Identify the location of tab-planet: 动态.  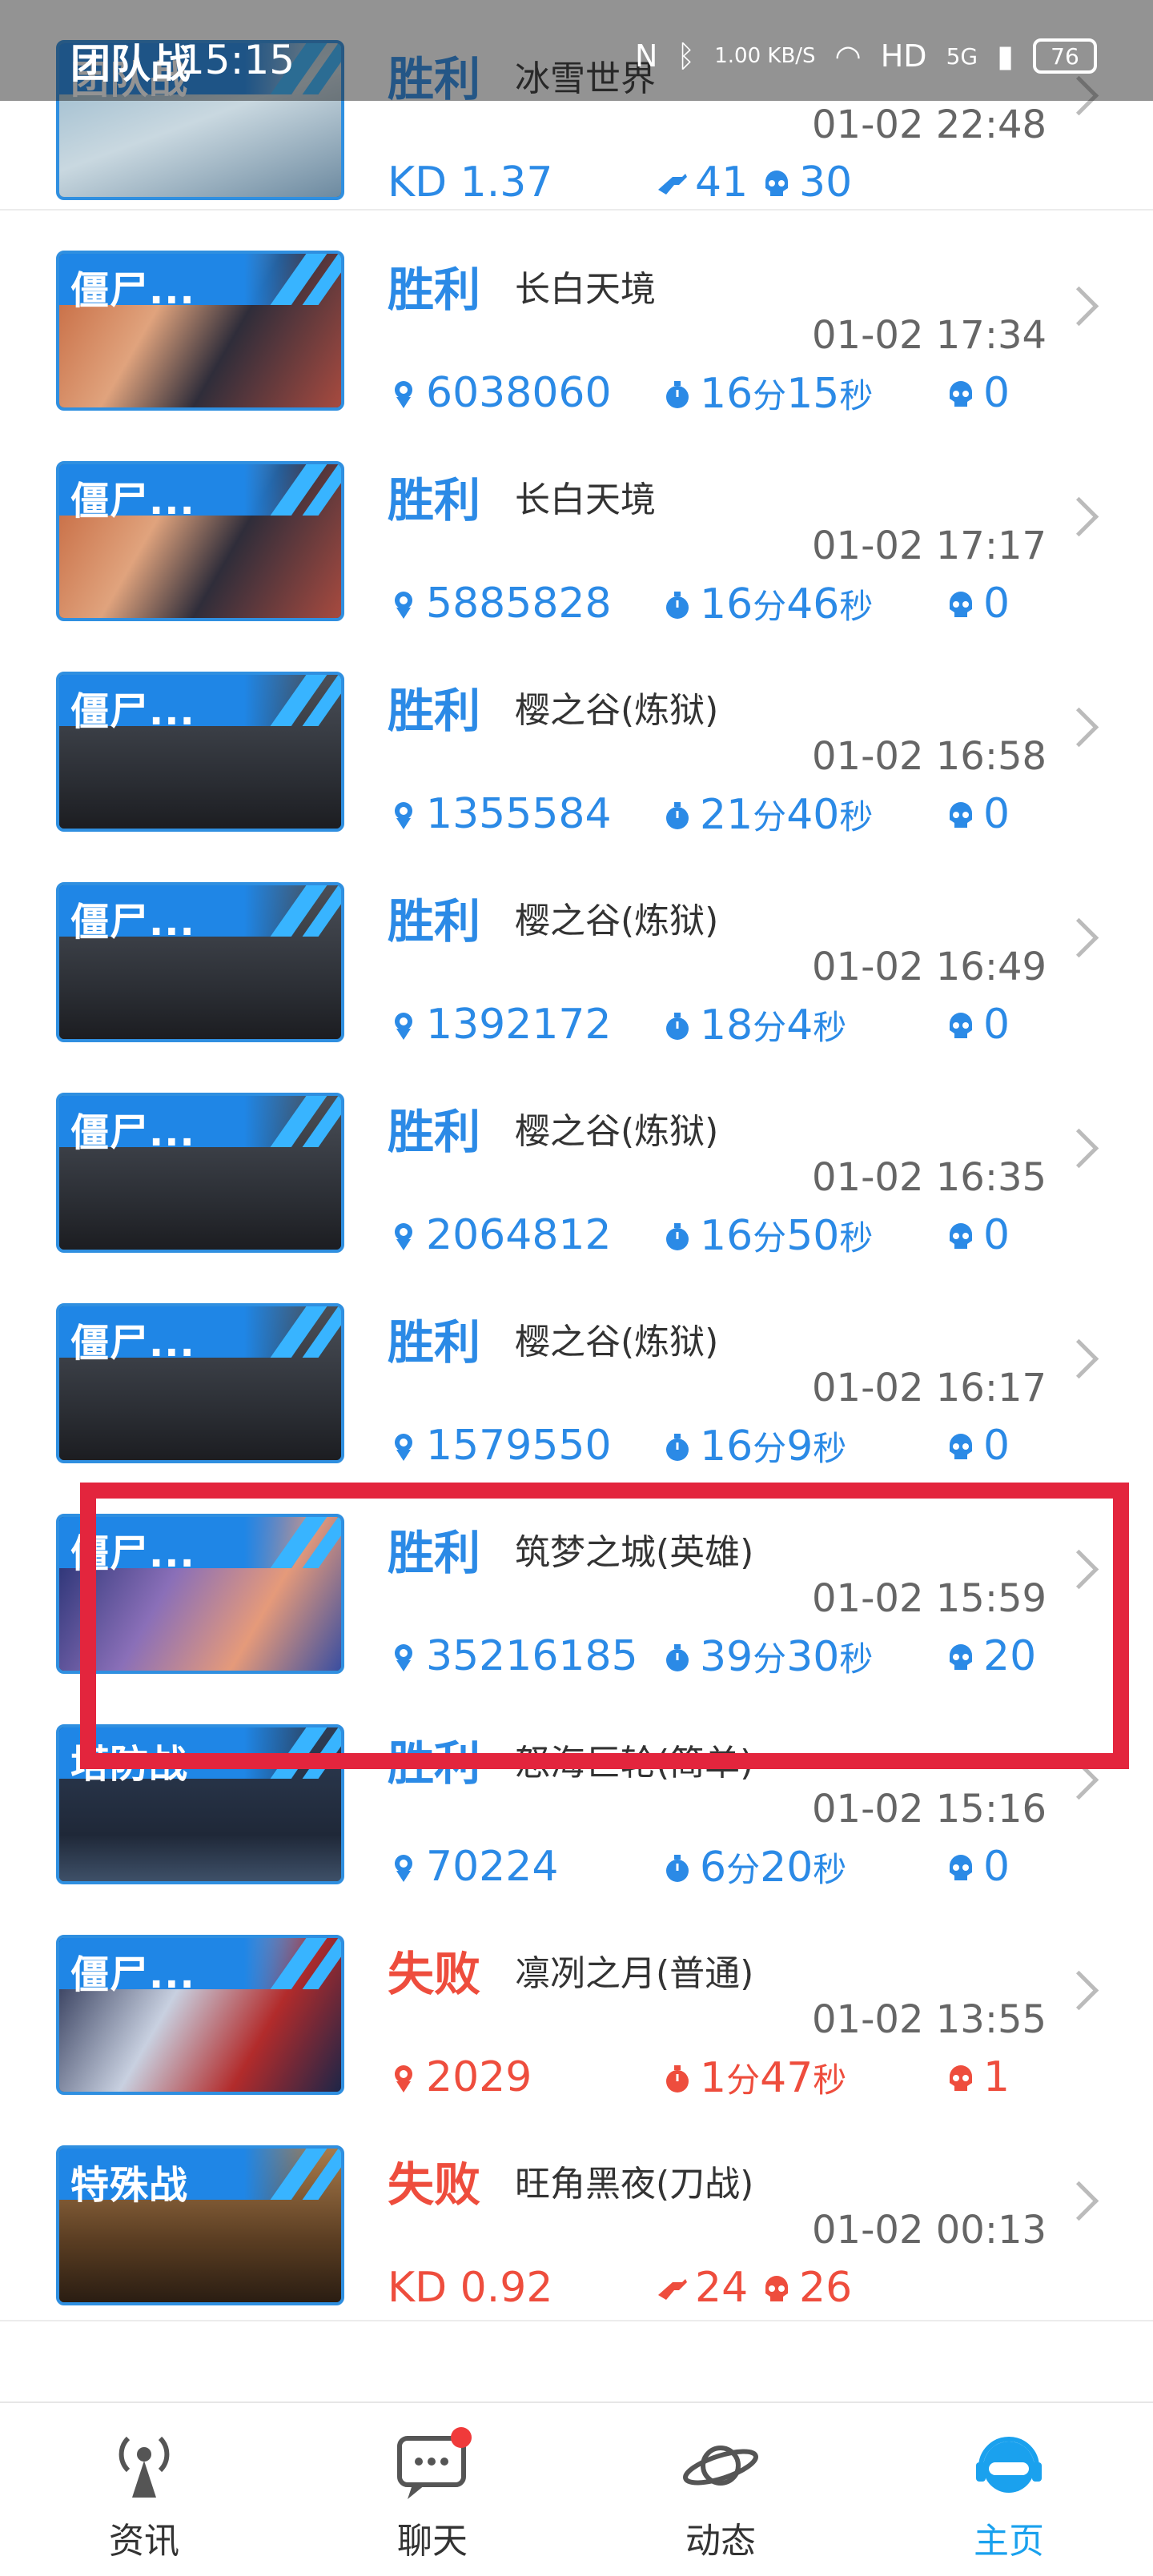
(721, 2495).